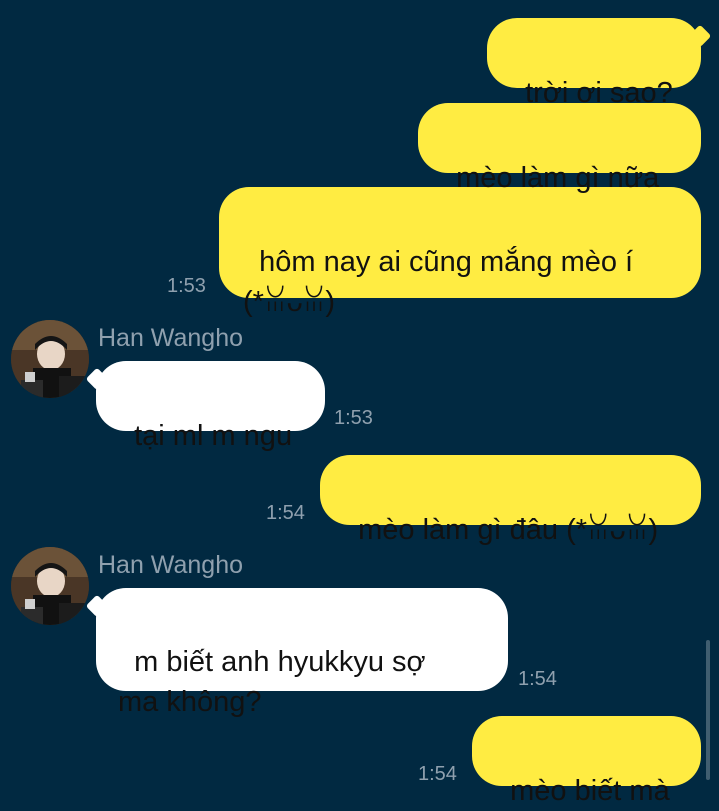 Image resolution: width=719 pixels, height=811 pixels. What do you see at coordinates (510, 500) in the screenshot?
I see `my-message-bubble: mèo làm gì đâu (*ꈍᴗꈍ)` at bounding box center [510, 500].